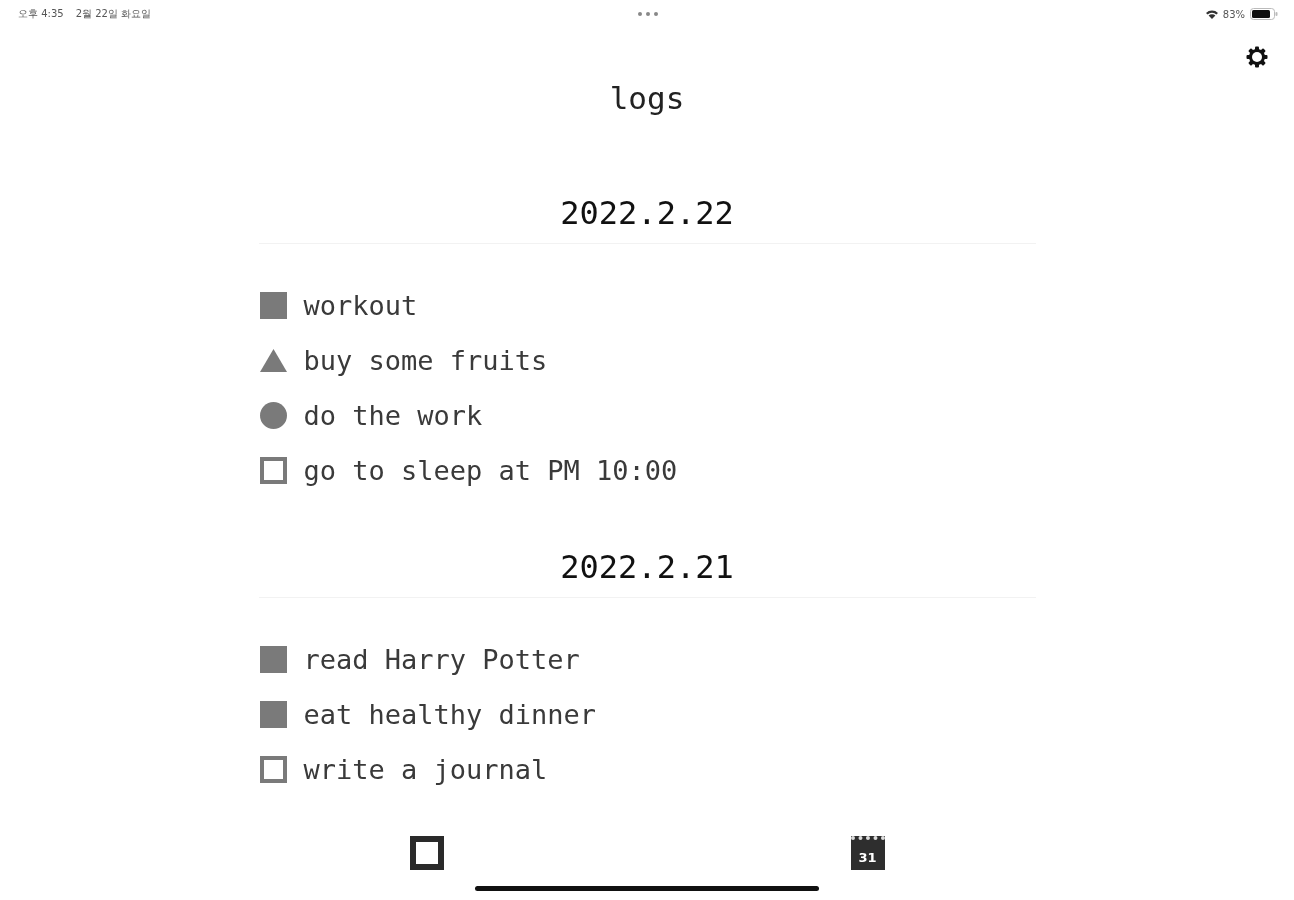 This screenshot has height=900, width=1294. Describe the element at coordinates (450, 714) in the screenshot. I see `log-entry-text: eat healthy dinner` at that location.